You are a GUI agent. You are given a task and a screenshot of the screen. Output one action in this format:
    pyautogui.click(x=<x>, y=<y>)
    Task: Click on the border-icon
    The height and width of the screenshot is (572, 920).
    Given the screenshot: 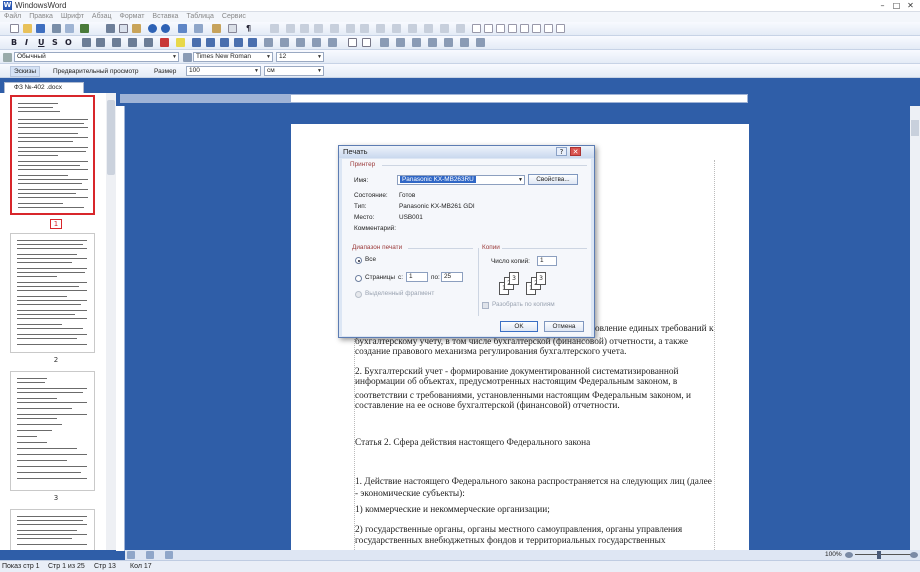 What is the action you would take?
    pyautogui.click(x=350, y=28)
    